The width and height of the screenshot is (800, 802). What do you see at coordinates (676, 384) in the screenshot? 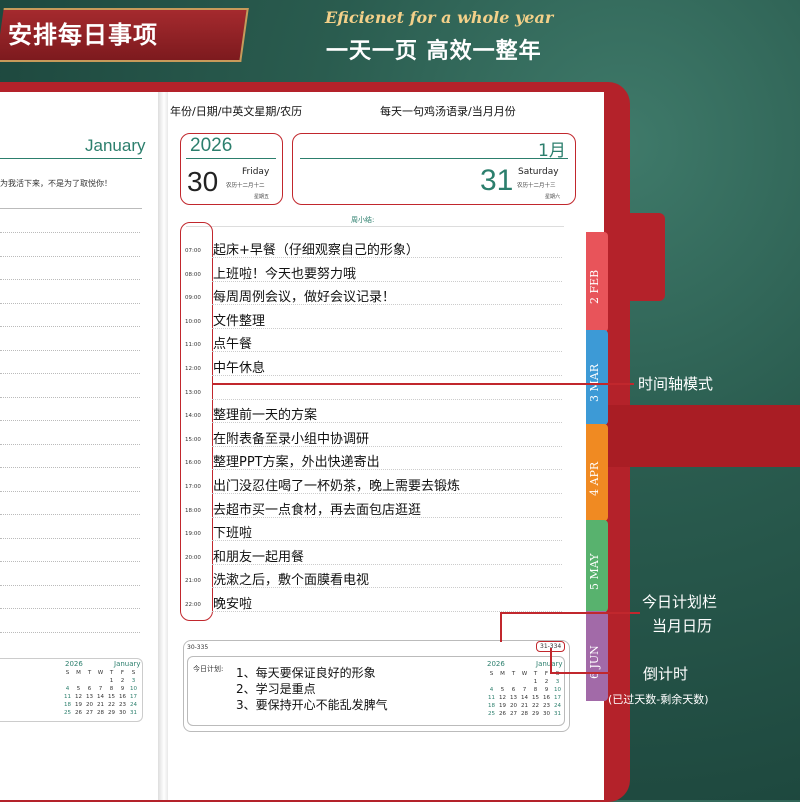
I see `annotation-timeline: 时间轴模式` at bounding box center [676, 384].